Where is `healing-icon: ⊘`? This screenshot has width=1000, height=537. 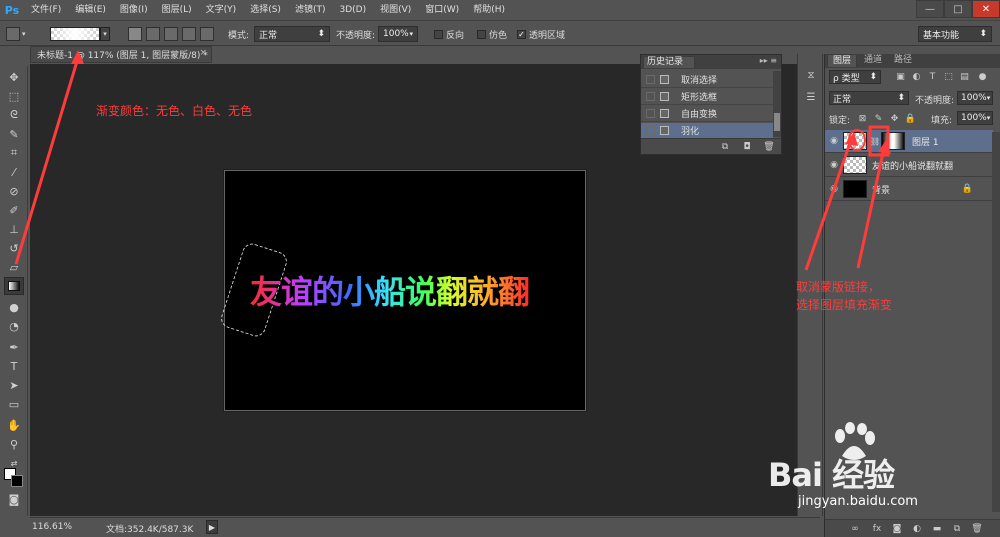
healing-icon: ⊘ is located at coordinates (14, 191).